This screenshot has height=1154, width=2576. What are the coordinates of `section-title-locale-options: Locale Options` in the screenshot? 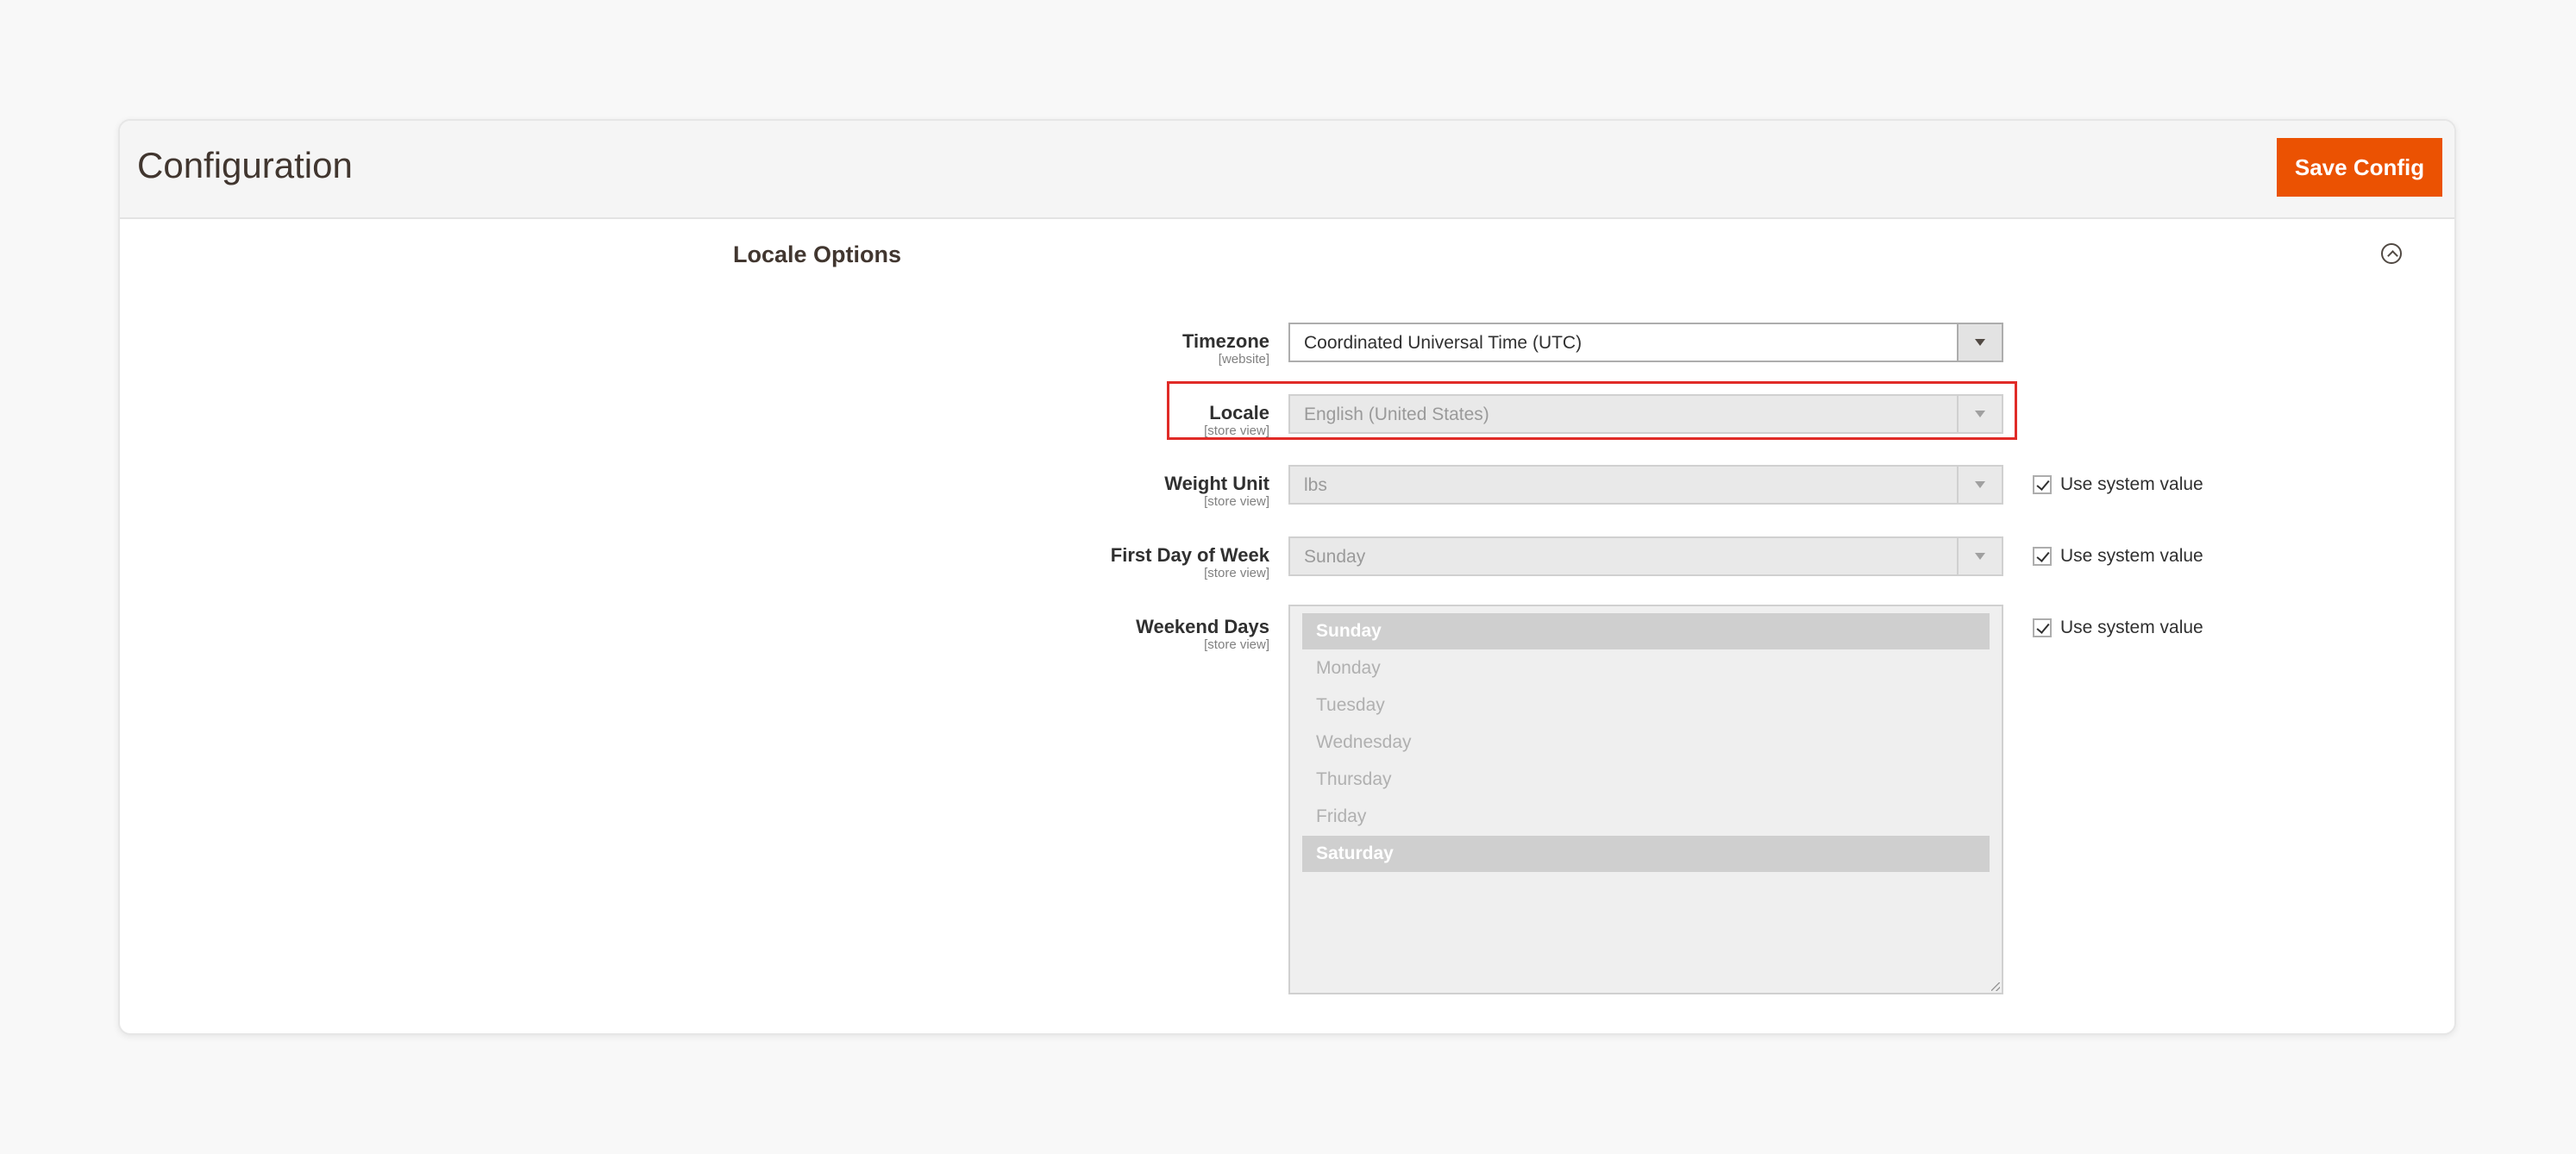 It's located at (817, 254).